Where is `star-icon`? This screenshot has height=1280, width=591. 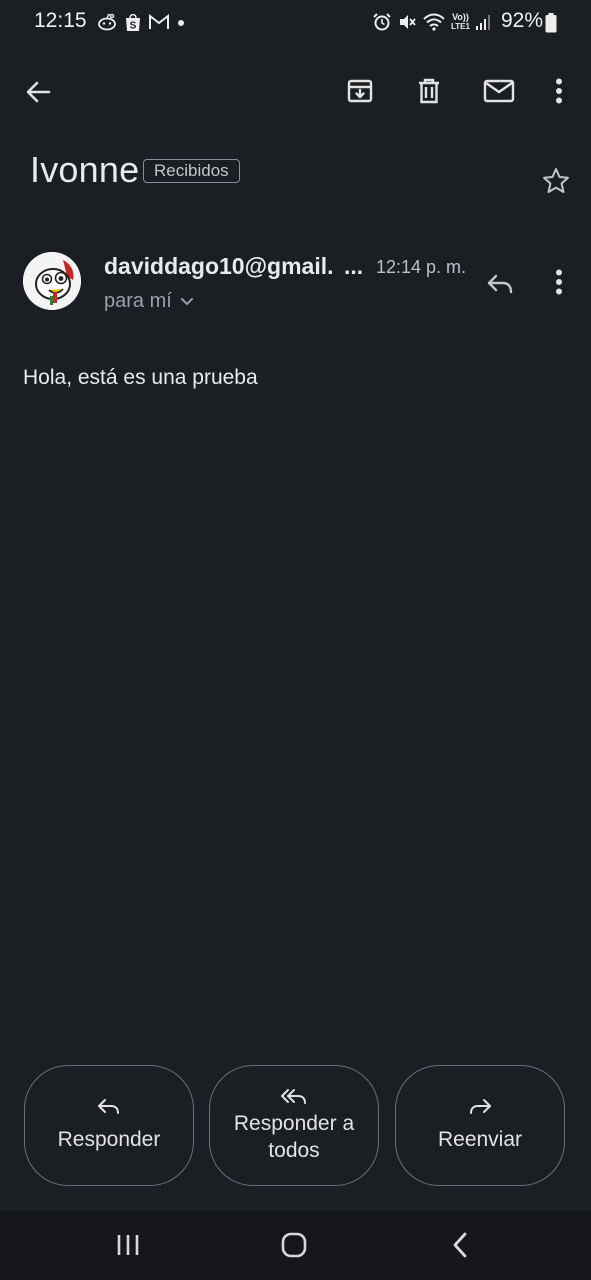
star-icon is located at coordinates (556, 181).